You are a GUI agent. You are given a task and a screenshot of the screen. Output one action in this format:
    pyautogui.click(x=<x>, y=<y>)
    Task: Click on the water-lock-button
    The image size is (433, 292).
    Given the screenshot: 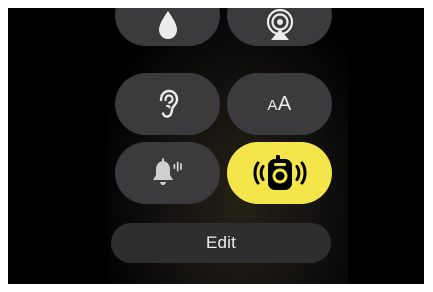 What is the action you would take?
    pyautogui.click(x=167, y=27)
    